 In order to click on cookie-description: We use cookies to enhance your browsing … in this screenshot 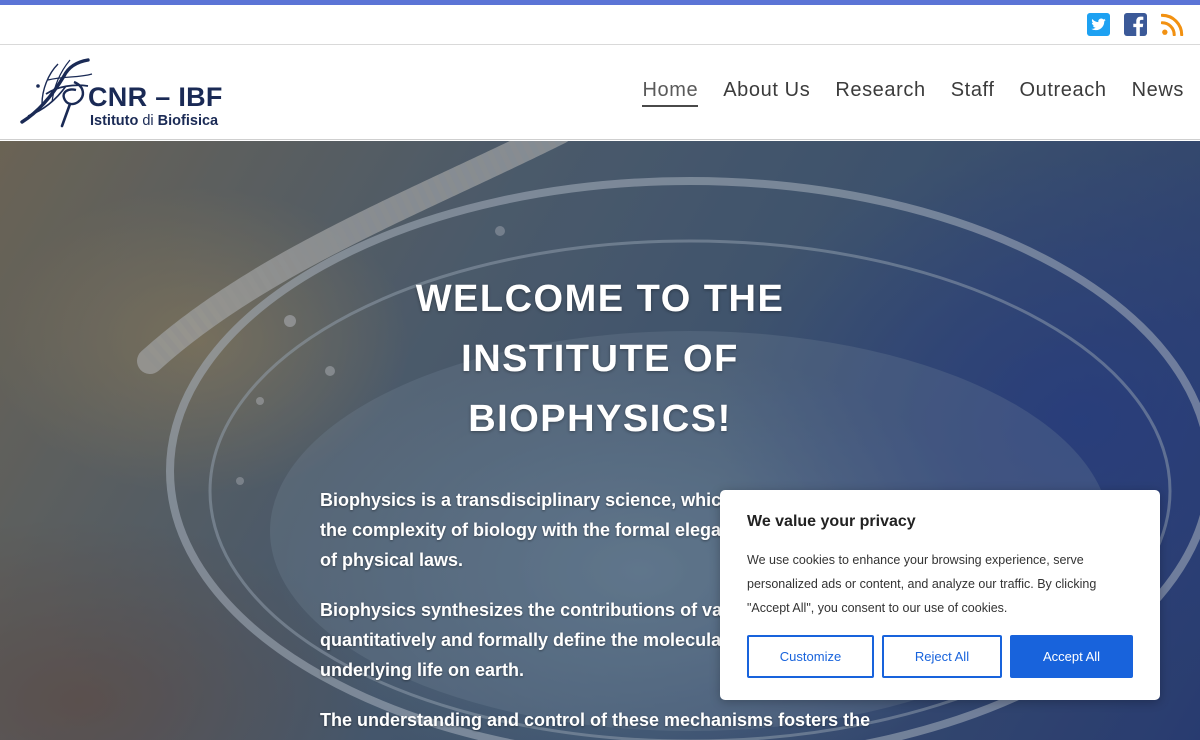, I will do `click(922, 584)`.